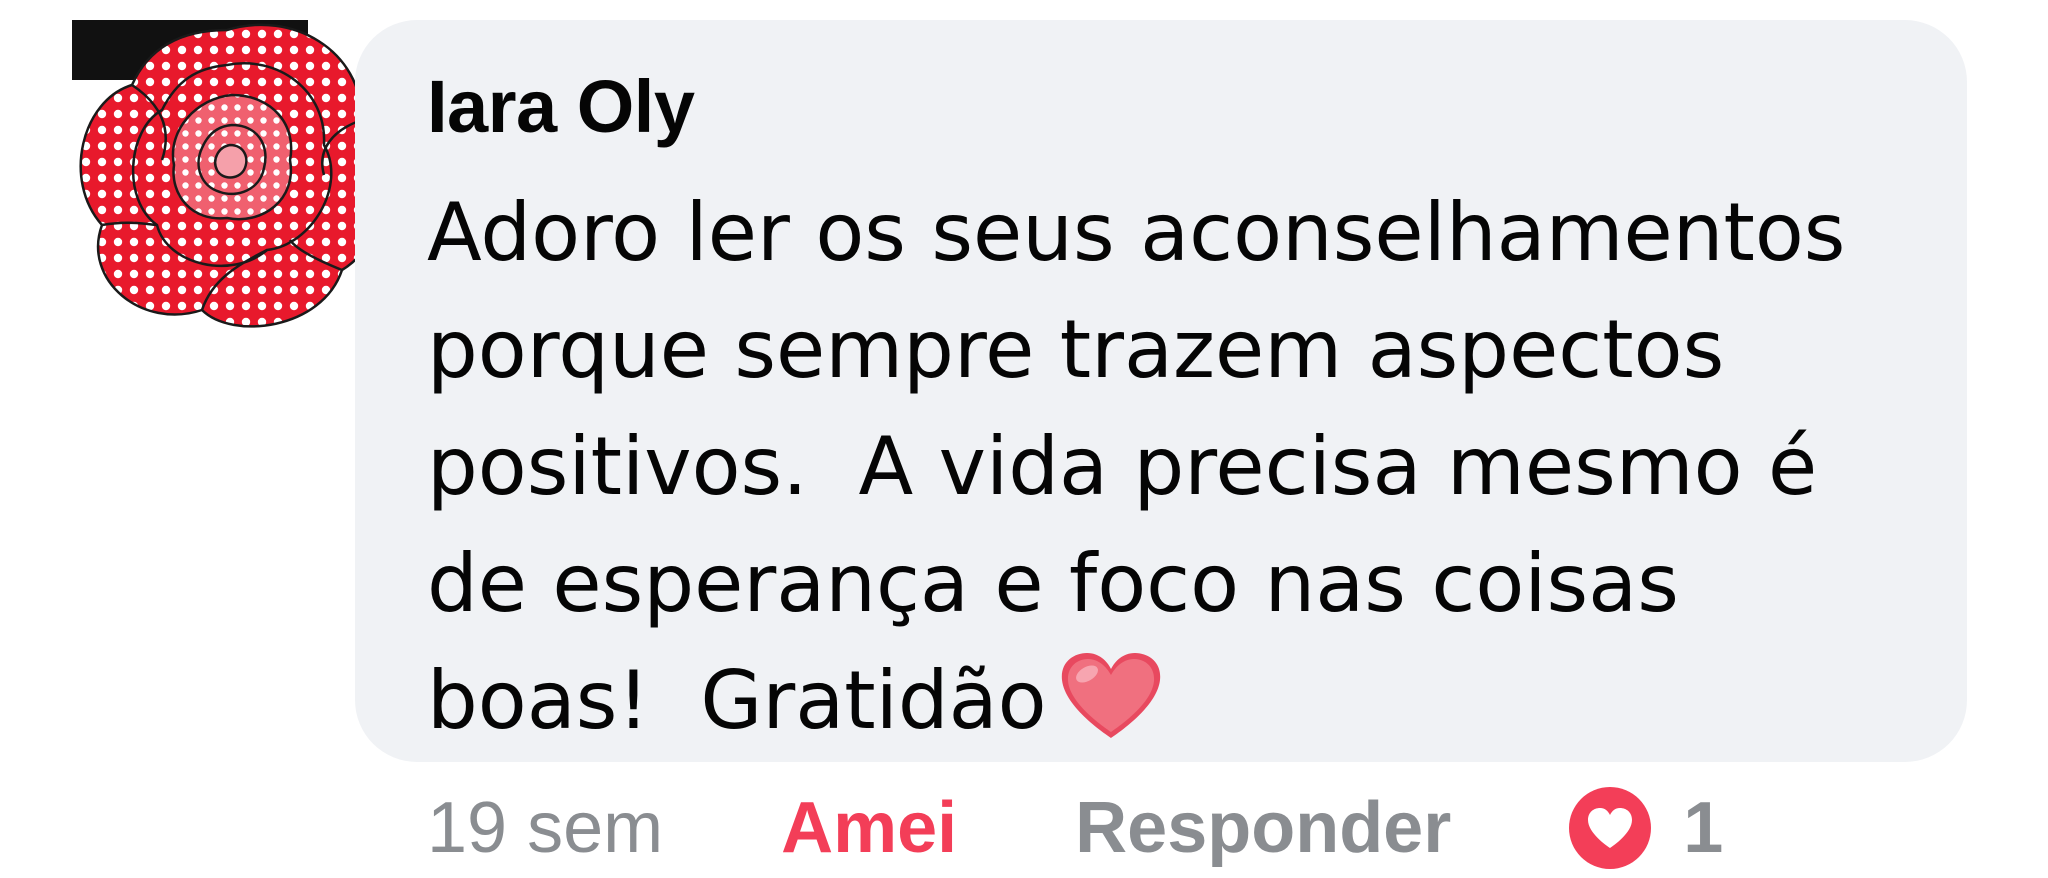 The width and height of the screenshot is (2048, 878). Describe the element at coordinates (1111, 696) in the screenshot. I see `heart-emoji-icon` at that location.